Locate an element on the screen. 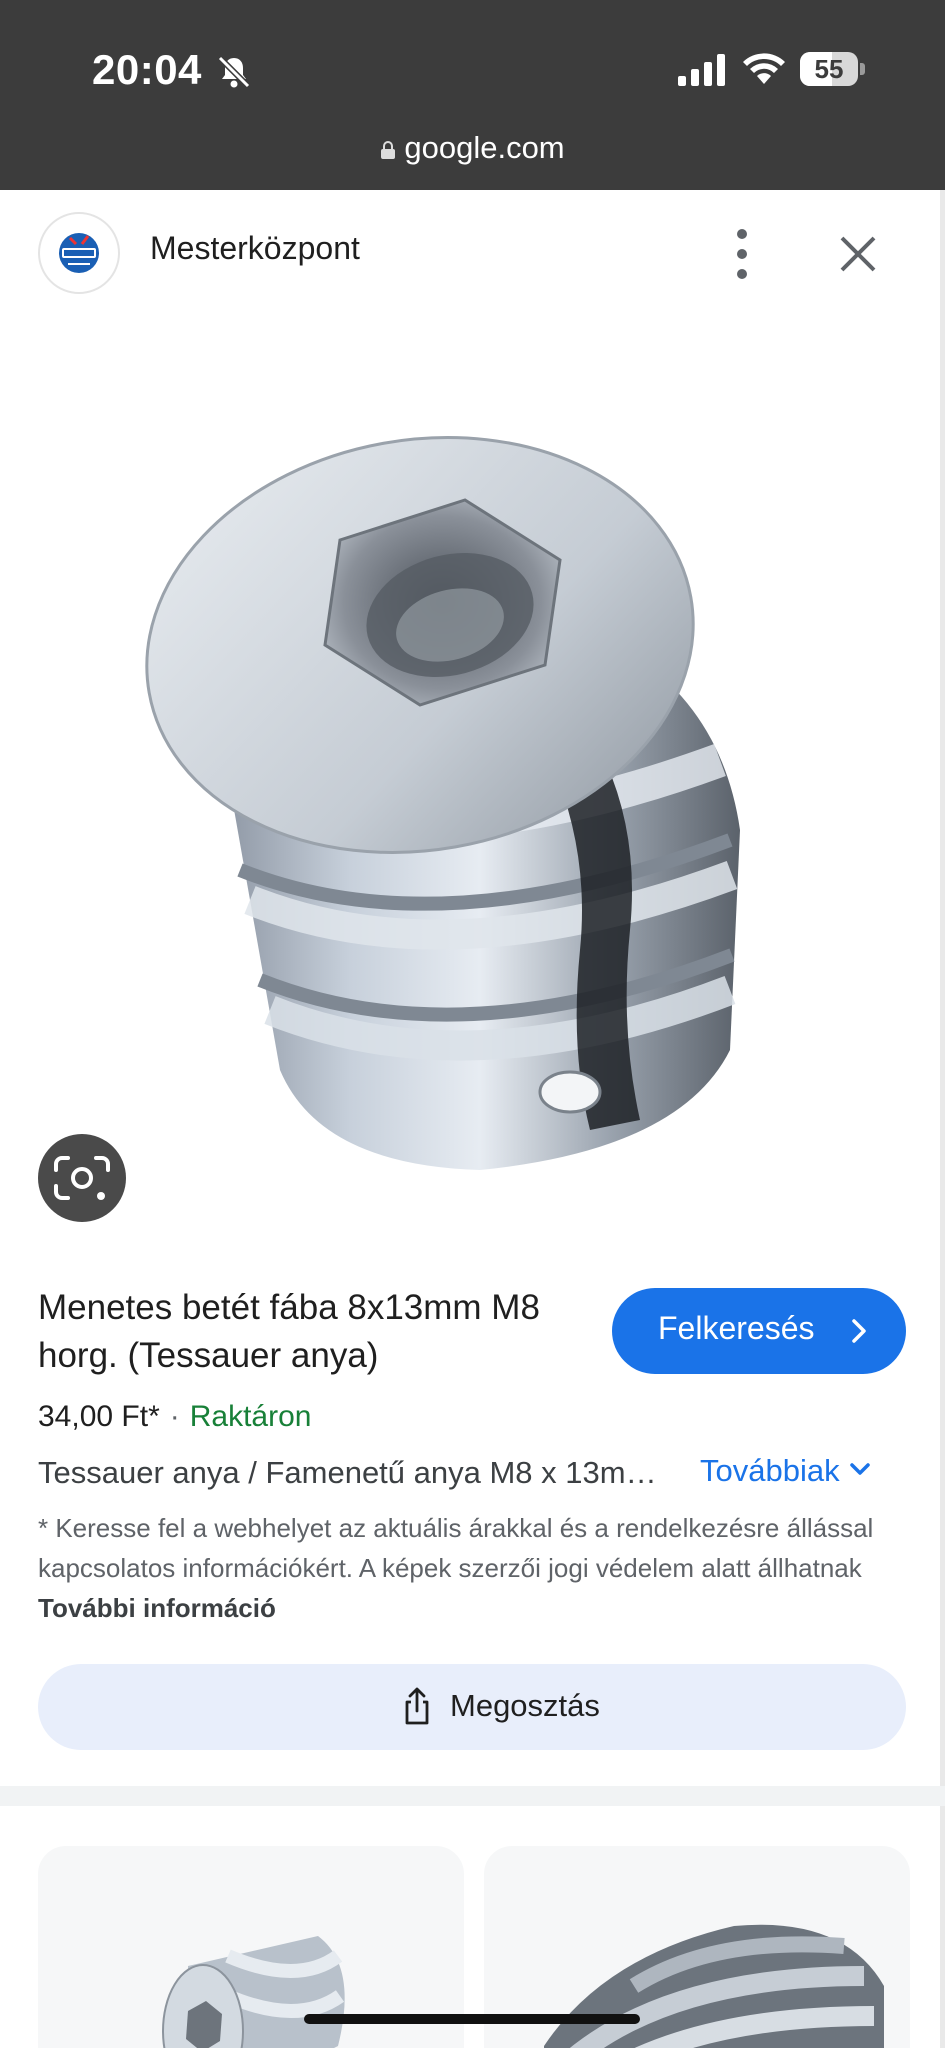  more-link: Továbbiak is located at coordinates (786, 1471).